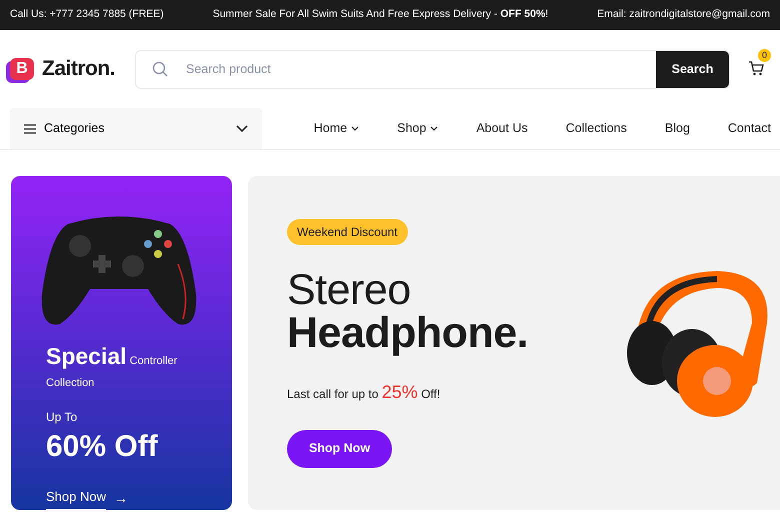 The width and height of the screenshot is (780, 520). Describe the element at coordinates (432, 69) in the screenshot. I see `search-field: Search product Search` at that location.